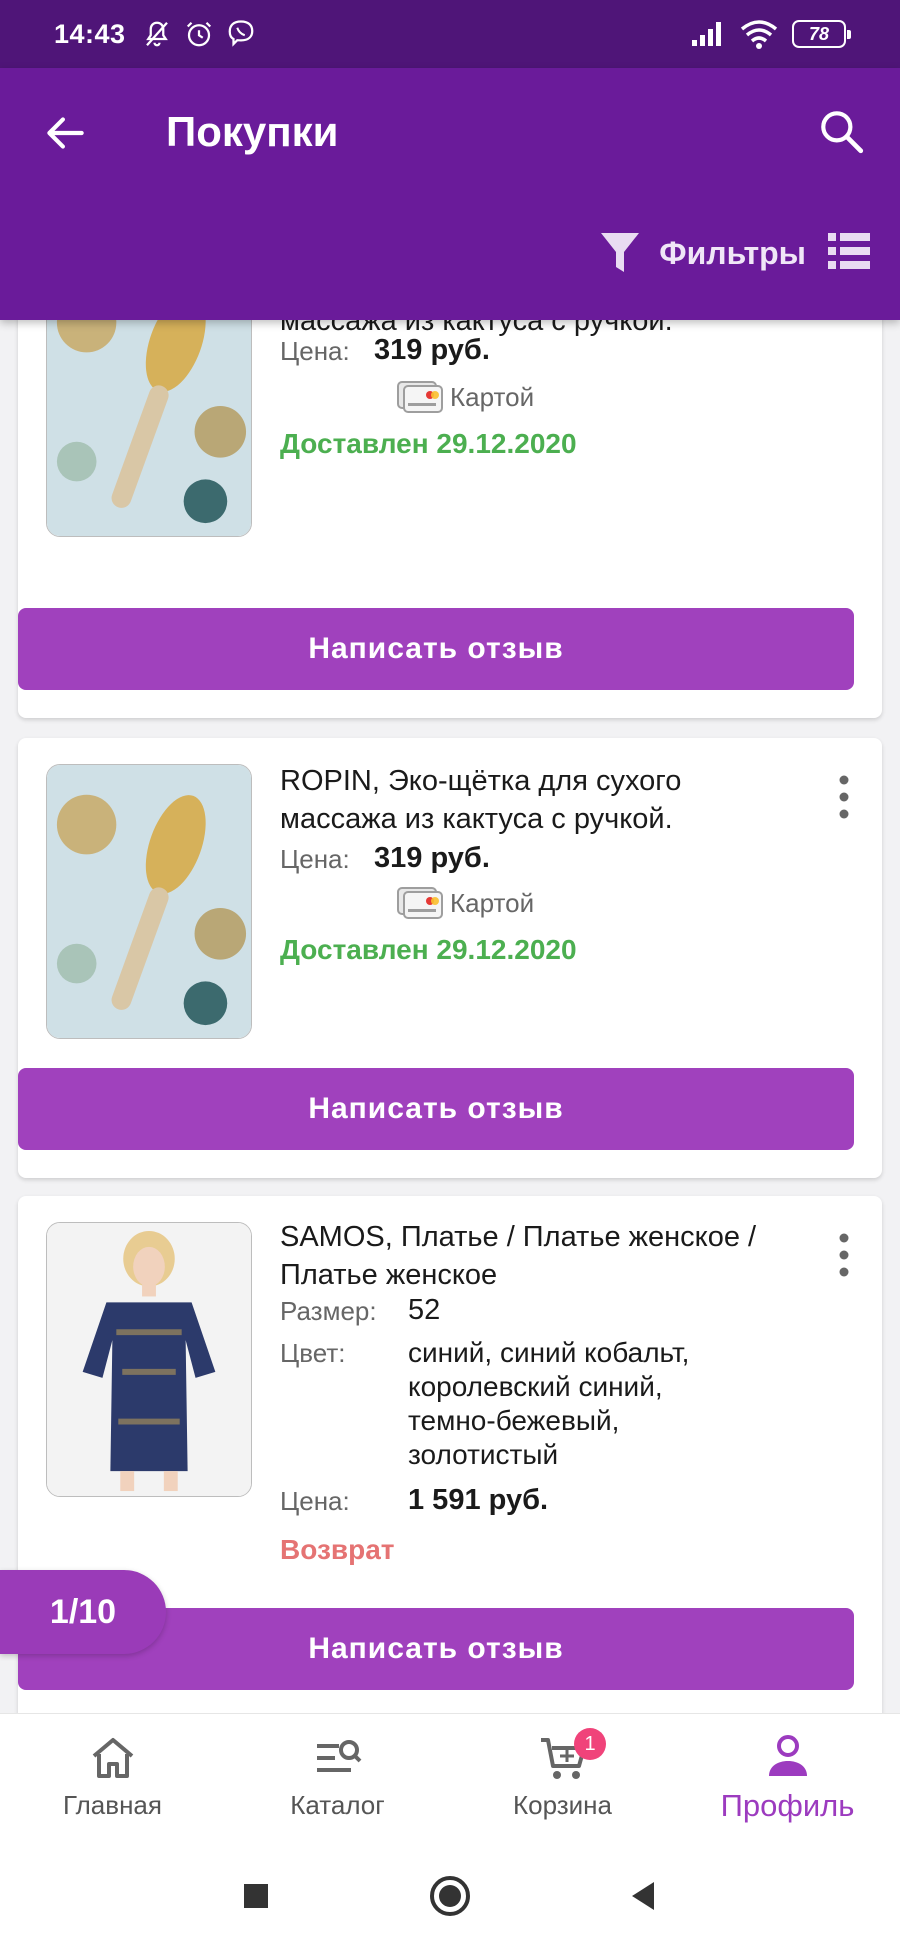 This screenshot has height=1950, width=900. I want to click on search-icon, so click(841, 131).